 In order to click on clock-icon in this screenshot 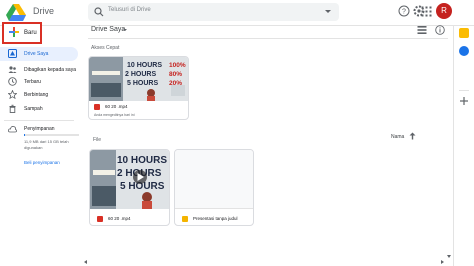, I will do `click(12, 81)`.